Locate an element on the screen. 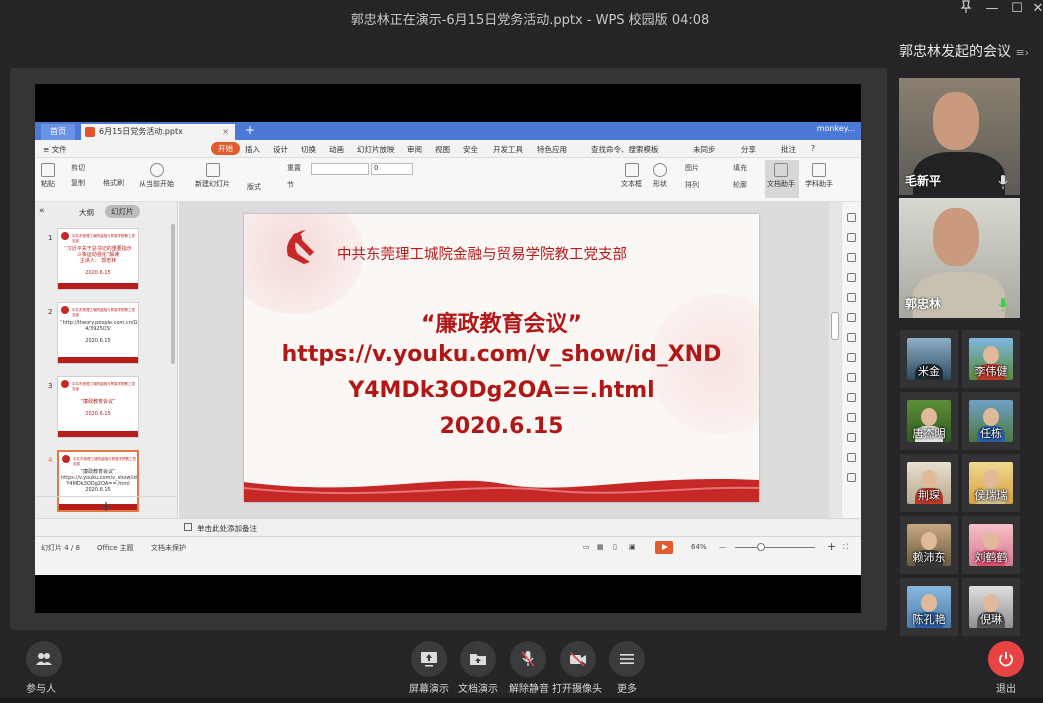  view-reading-icon: ▯ is located at coordinates (615, 547).